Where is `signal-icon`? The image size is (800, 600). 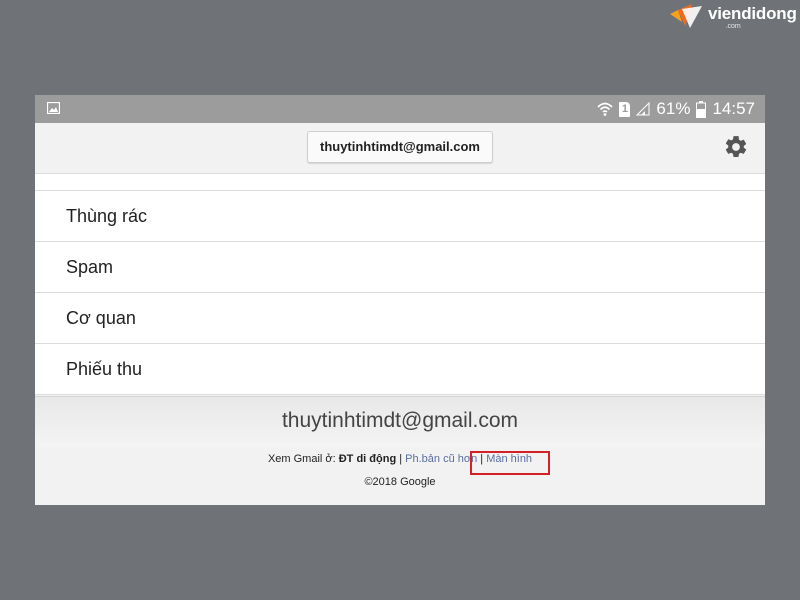 signal-icon is located at coordinates (643, 109).